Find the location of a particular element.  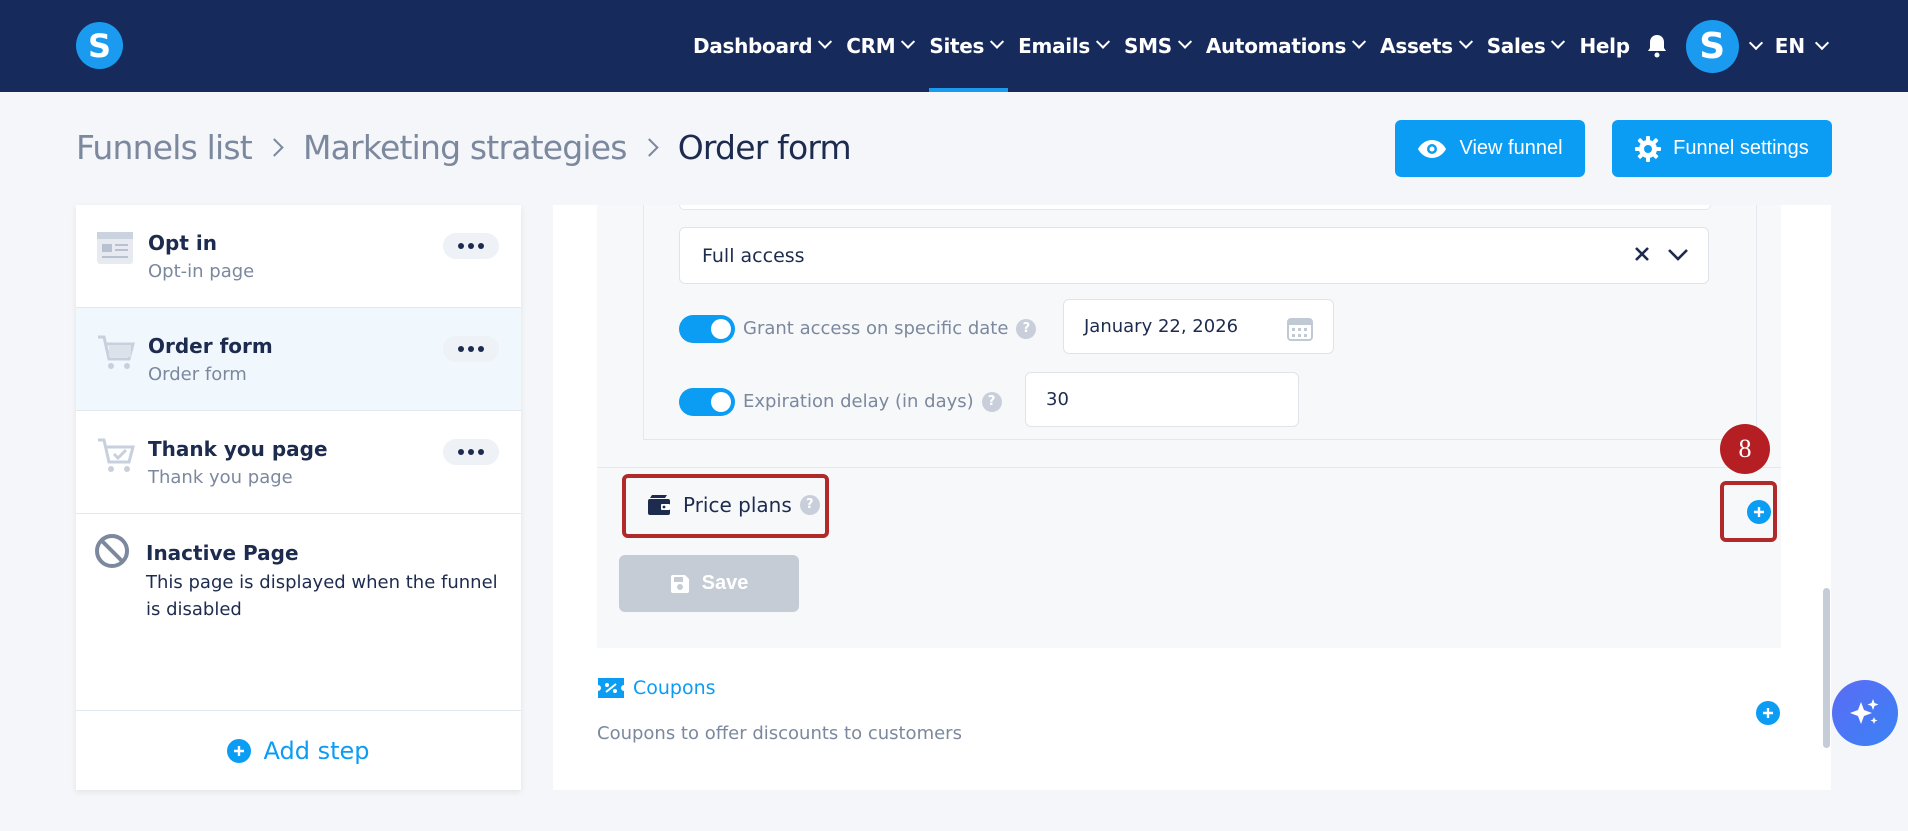

nav-label: Assets is located at coordinates (1416, 46).